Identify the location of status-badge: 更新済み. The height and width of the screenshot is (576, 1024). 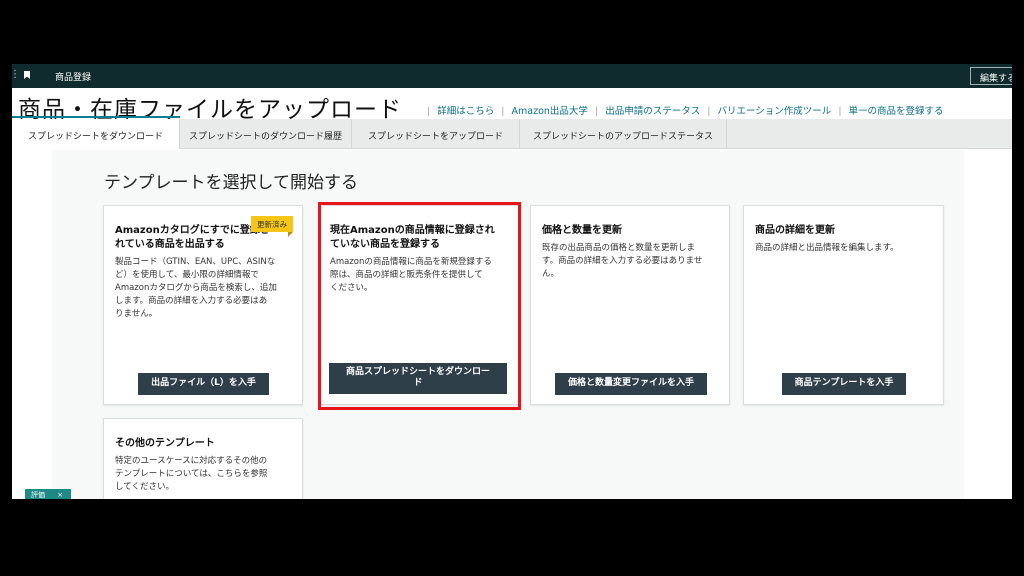
(272, 226).